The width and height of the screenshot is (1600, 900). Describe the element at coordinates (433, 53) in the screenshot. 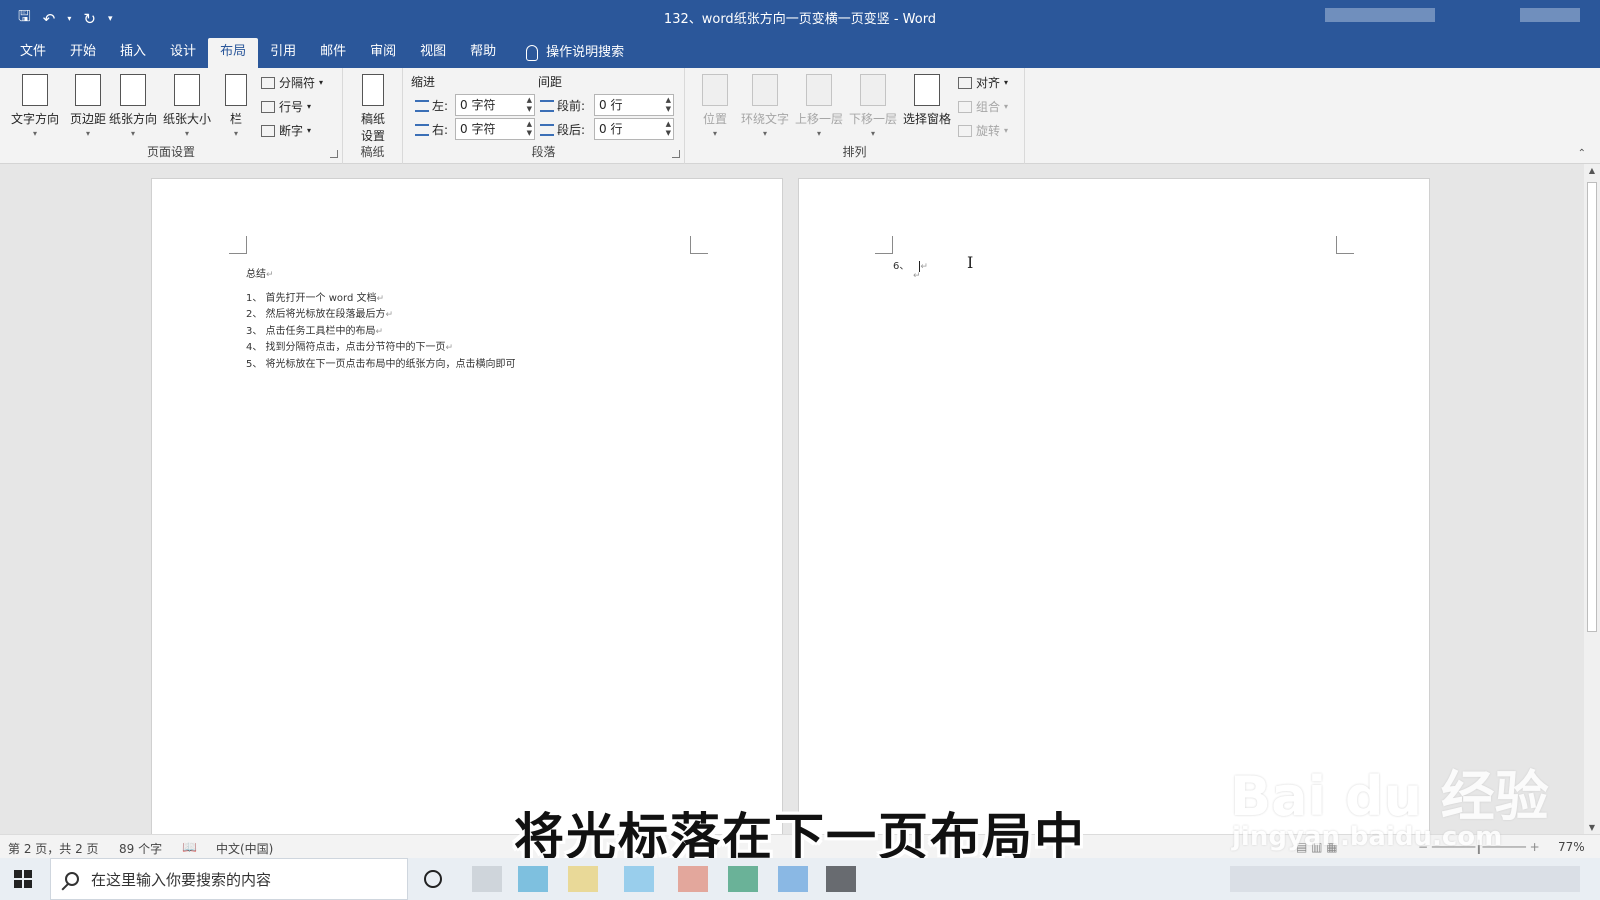

I see `tab-view: 视图` at that location.